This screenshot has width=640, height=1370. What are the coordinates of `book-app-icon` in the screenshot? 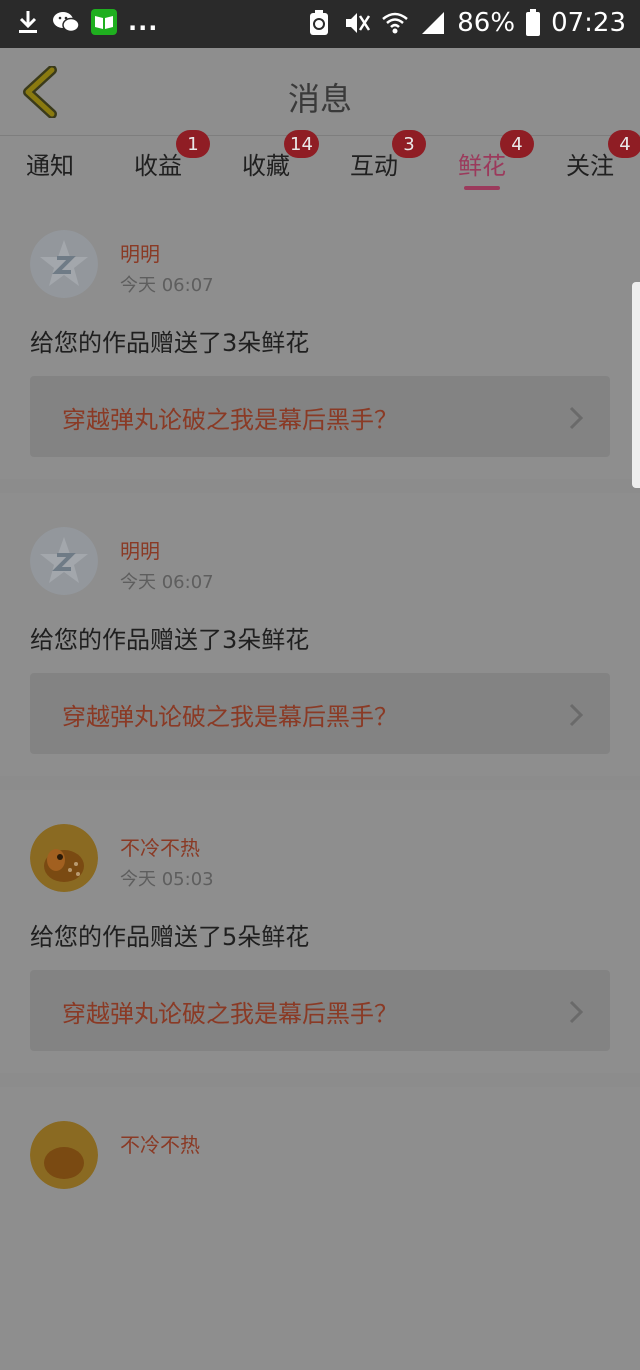 It's located at (104, 22).